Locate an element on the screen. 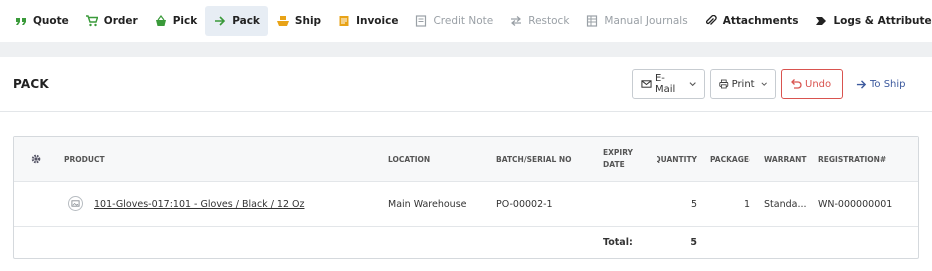 This screenshot has height=271, width=932. to-ship-button: To Ship is located at coordinates (881, 84).